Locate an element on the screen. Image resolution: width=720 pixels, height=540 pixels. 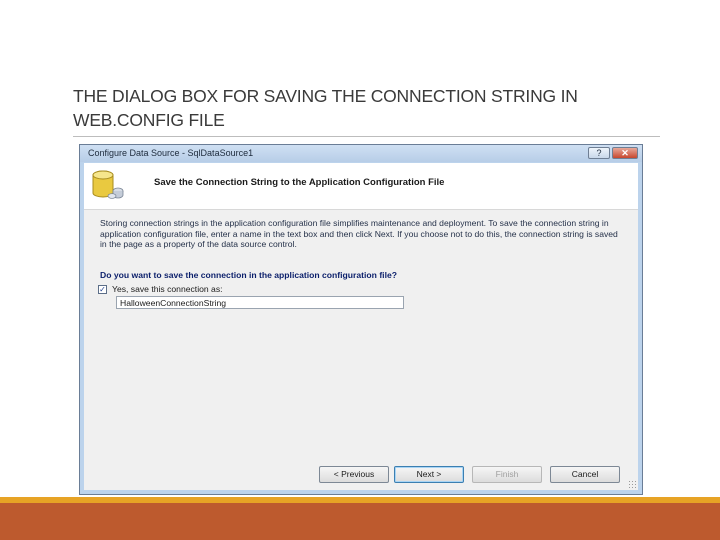
help-button: ? is located at coordinates (599, 153).